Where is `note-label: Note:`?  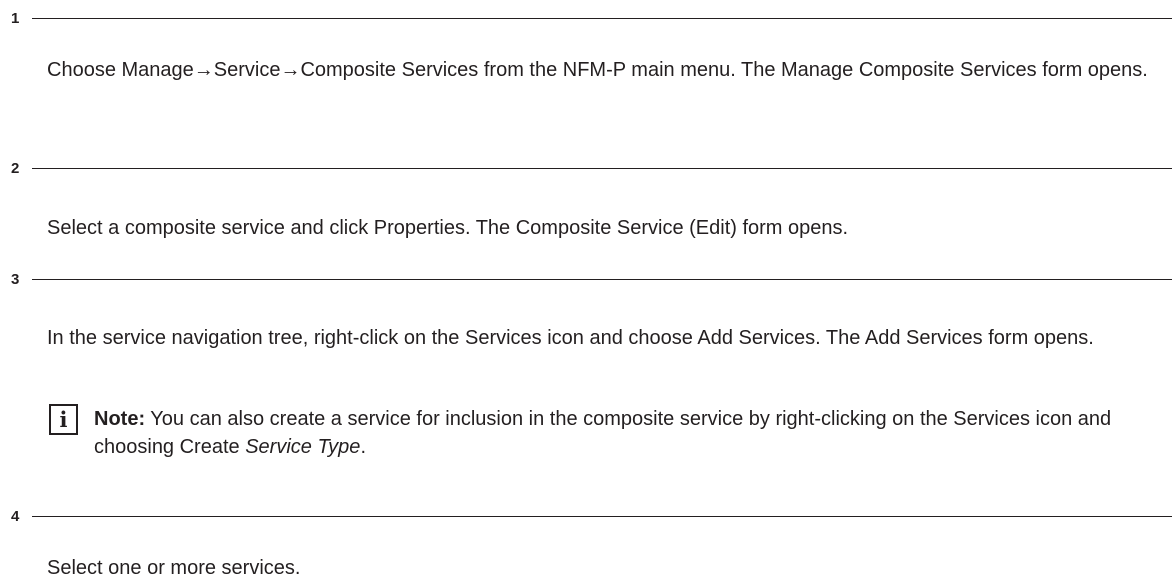 note-label: Note: is located at coordinates (120, 419).